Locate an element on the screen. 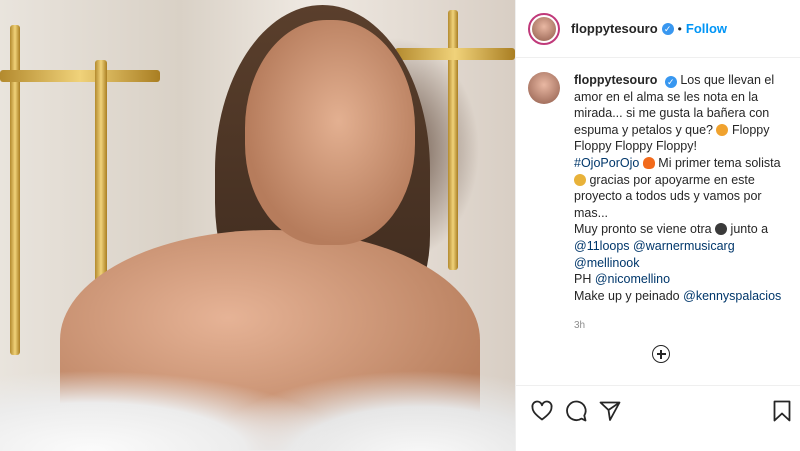  fire-emoji-icon is located at coordinates (648, 162).